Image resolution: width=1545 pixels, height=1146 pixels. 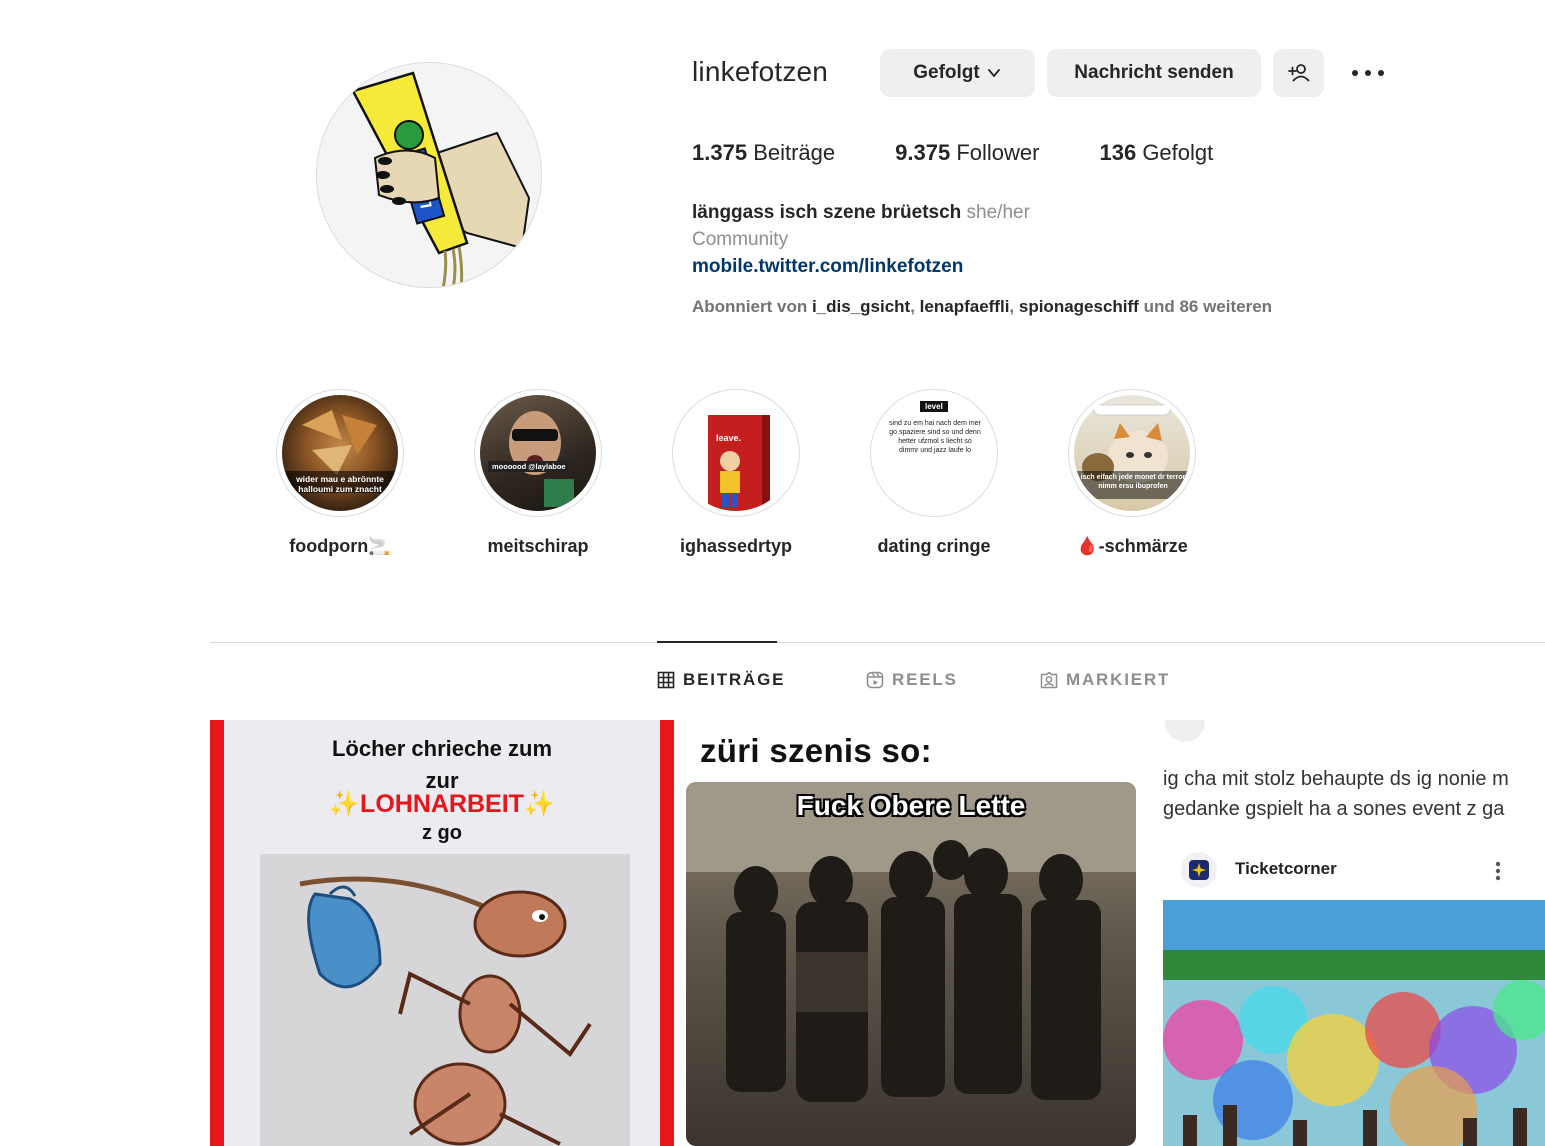 What do you see at coordinates (667, 933) in the screenshot?
I see `post-red-border-right` at bounding box center [667, 933].